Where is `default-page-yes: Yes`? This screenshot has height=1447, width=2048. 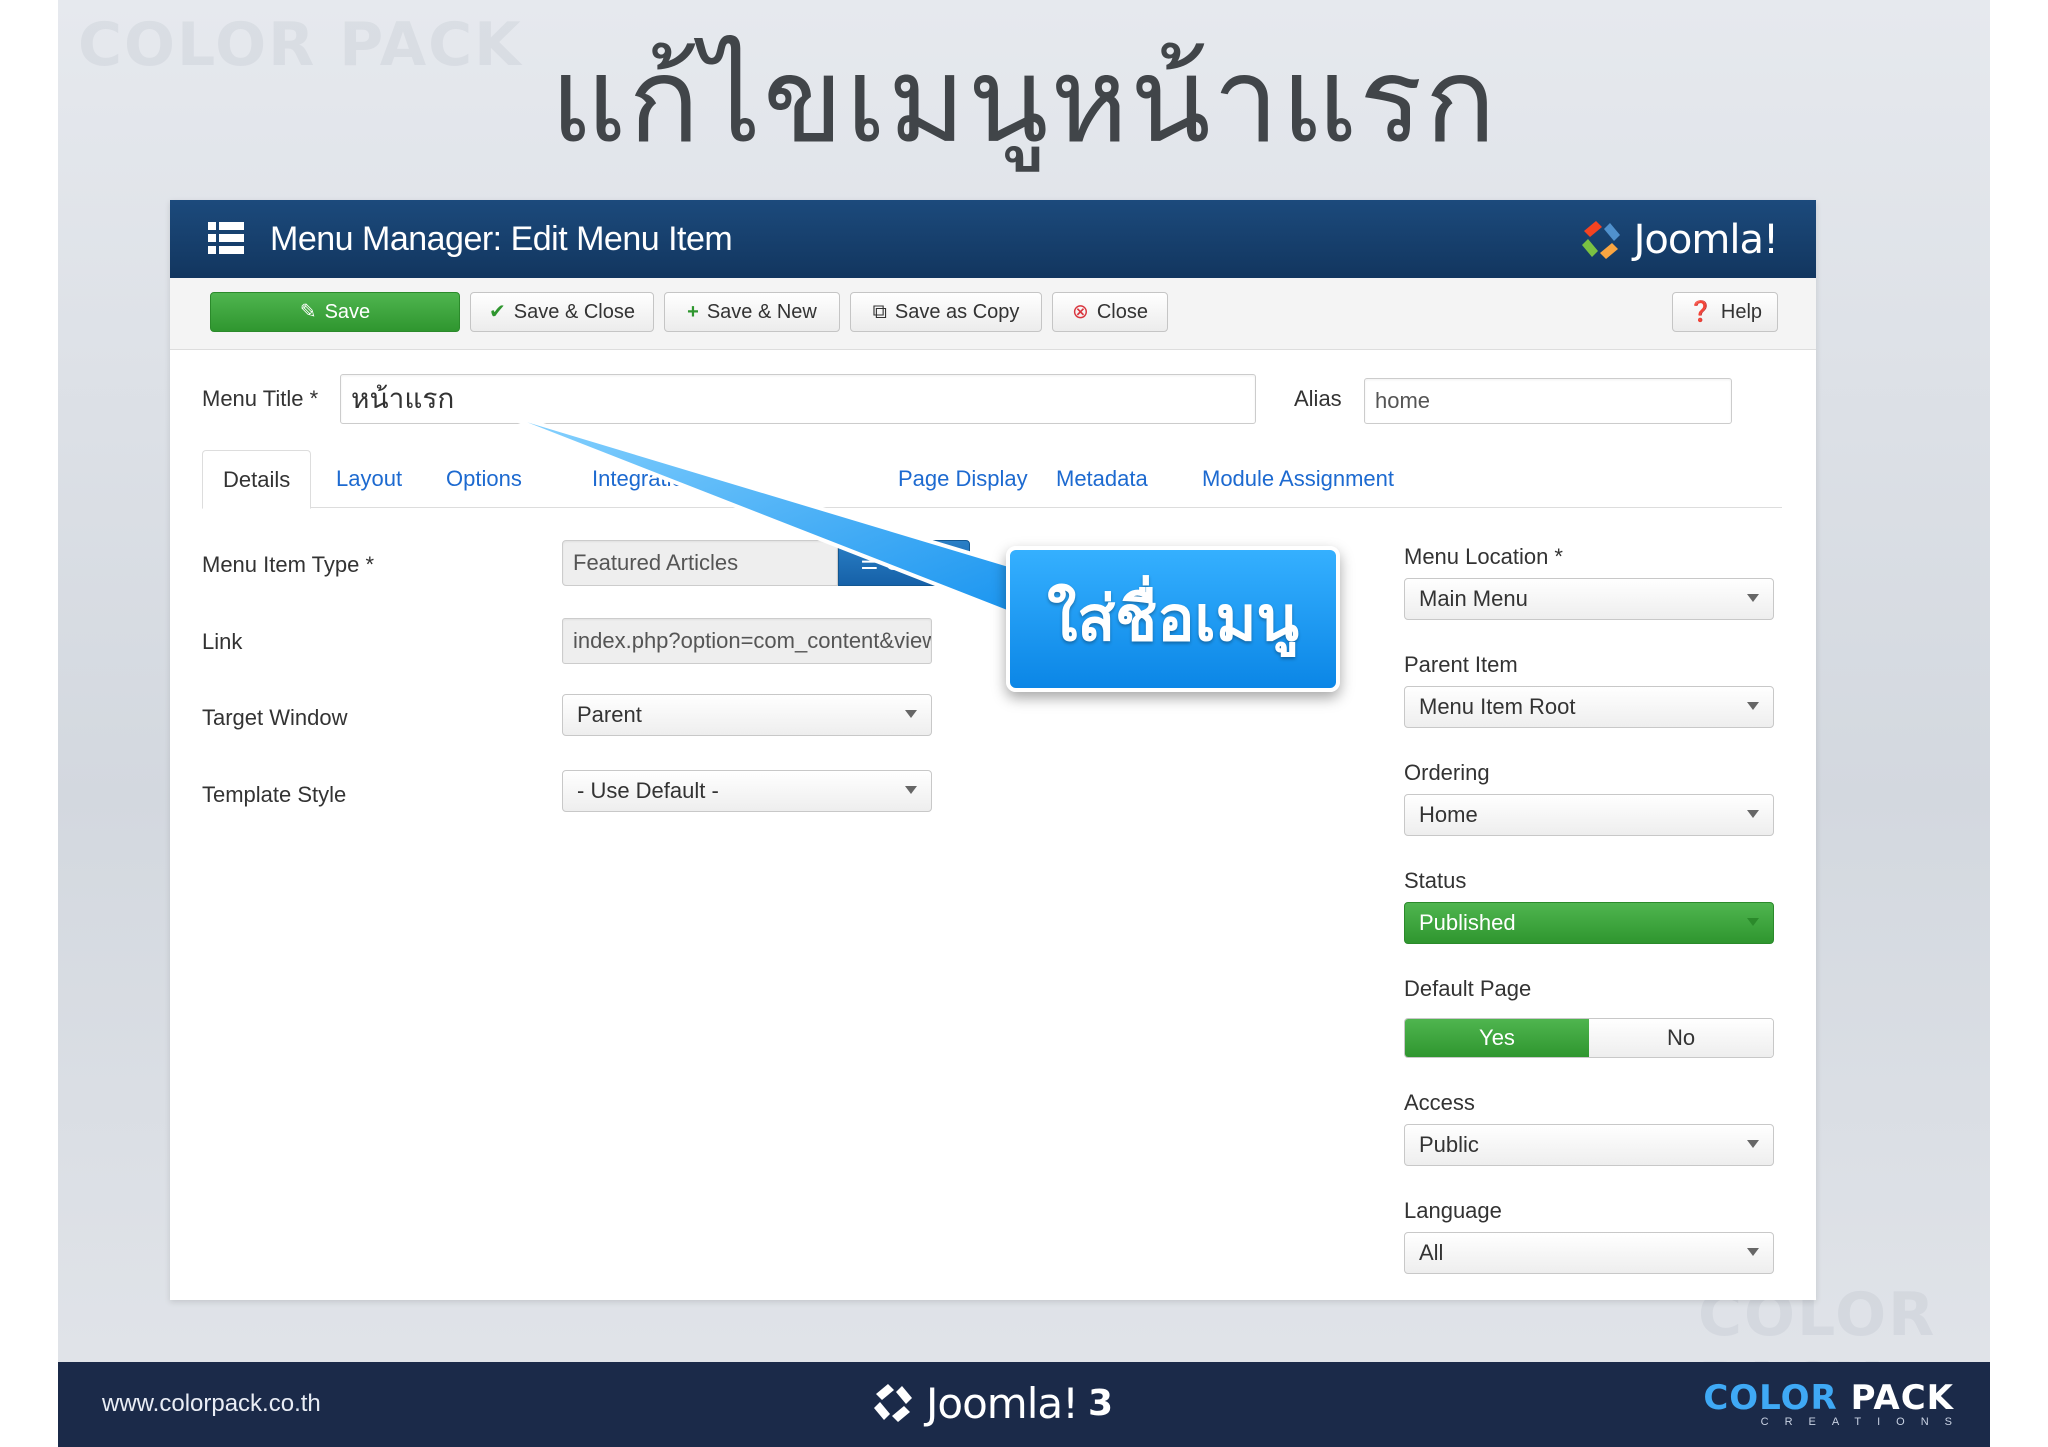
default-page-yes: Yes is located at coordinates (1497, 1038).